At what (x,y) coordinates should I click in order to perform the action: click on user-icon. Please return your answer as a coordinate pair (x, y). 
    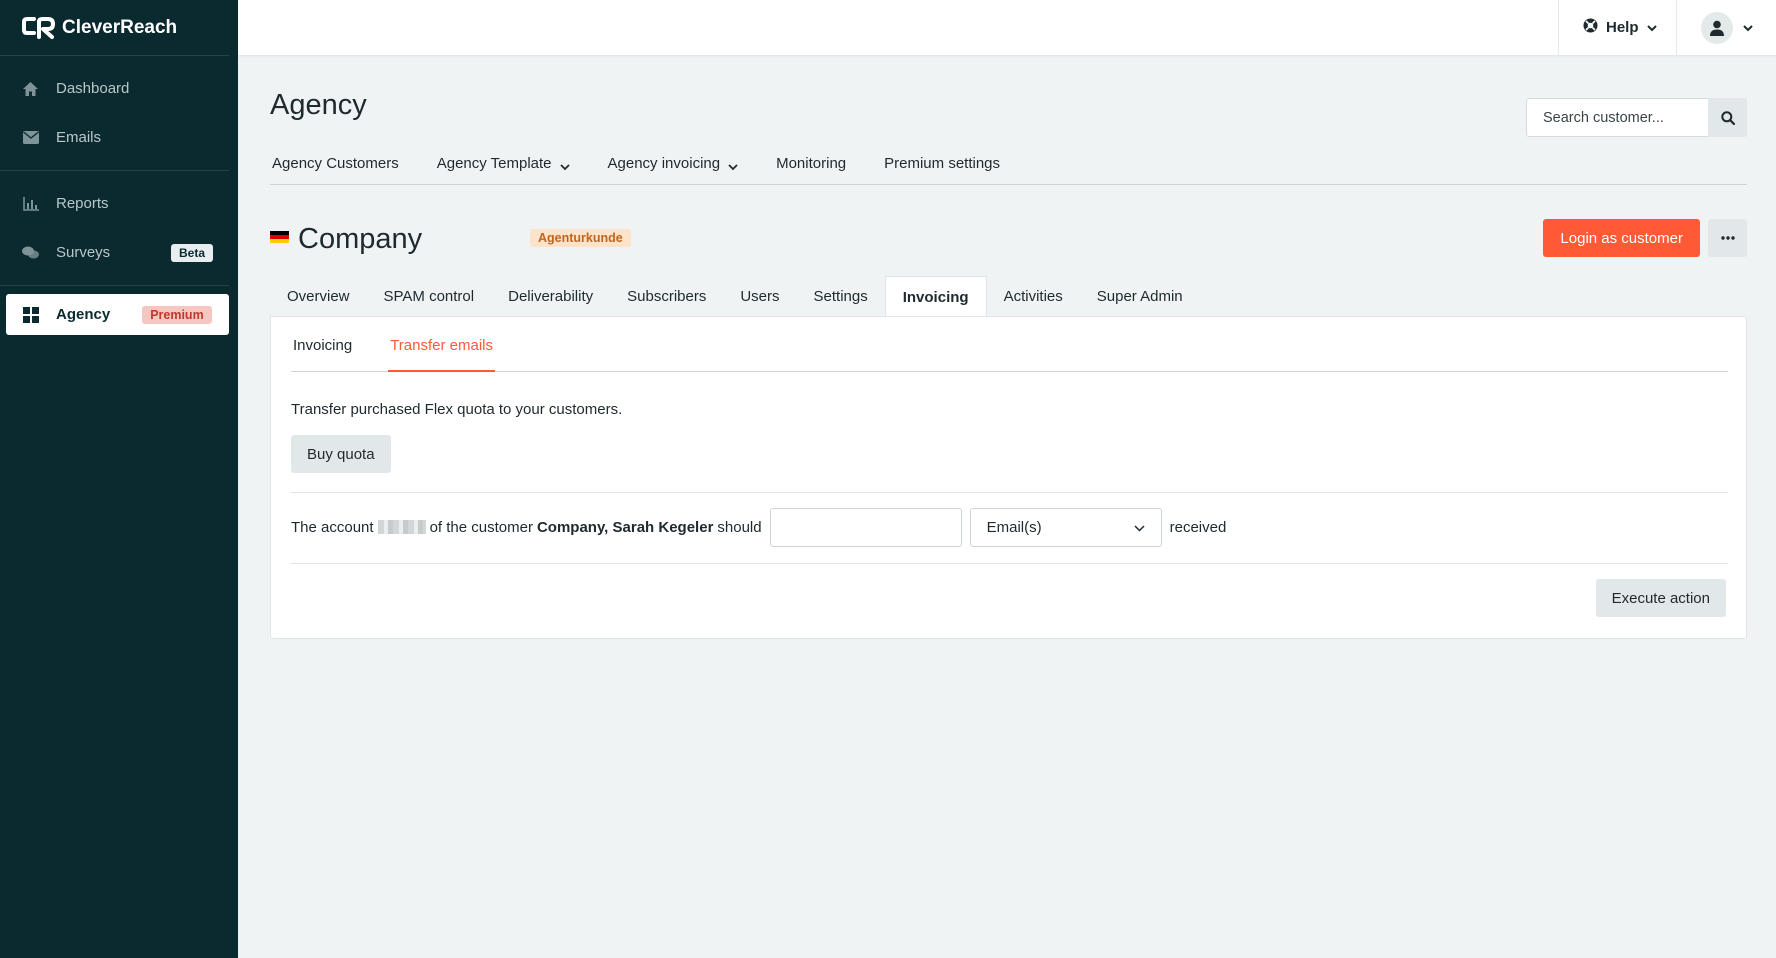
    Looking at the image, I should click on (1717, 28).